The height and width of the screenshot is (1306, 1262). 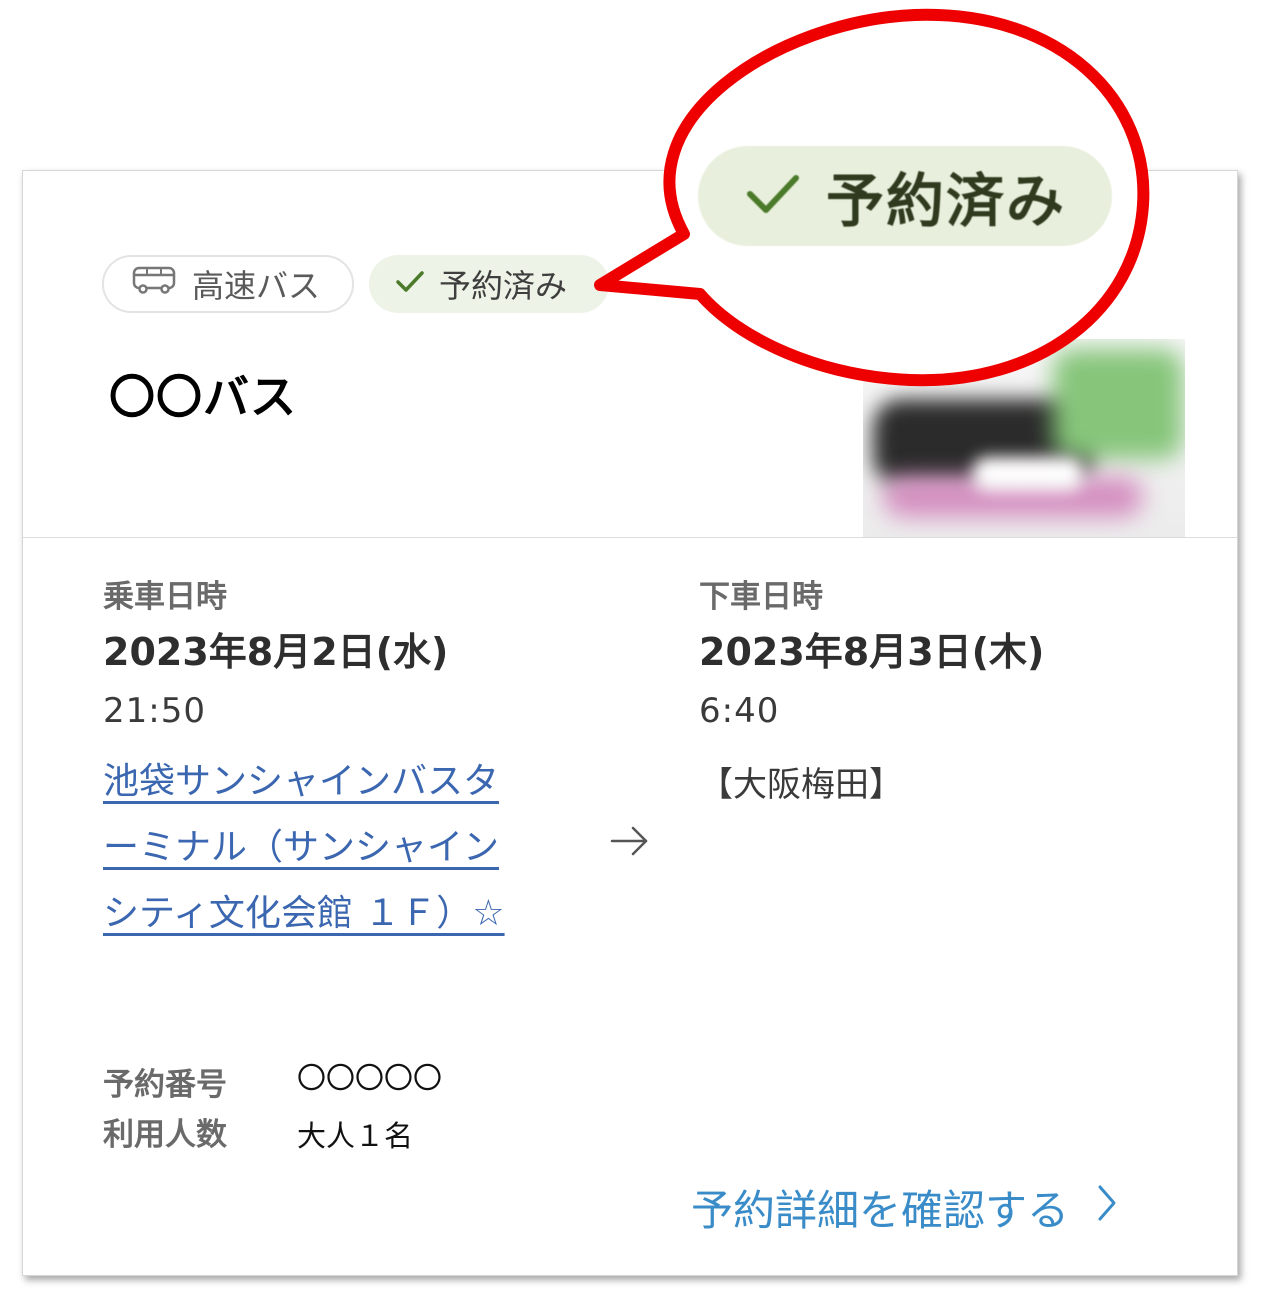 I want to click on reservation-number-label: 予約番号, so click(x=165, y=1085).